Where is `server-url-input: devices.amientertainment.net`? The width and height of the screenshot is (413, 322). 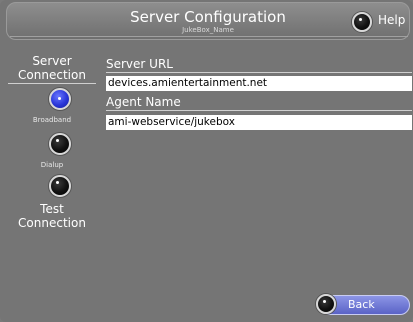
server-url-input: devices.amientertainment.net is located at coordinates (259, 83).